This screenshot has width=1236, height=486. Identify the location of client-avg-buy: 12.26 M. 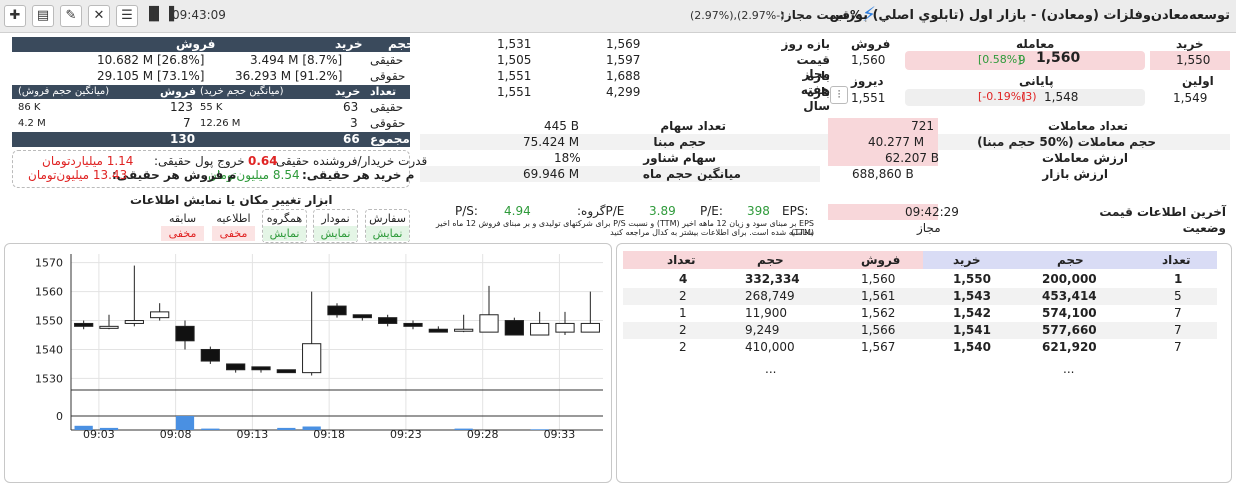
(220, 123).